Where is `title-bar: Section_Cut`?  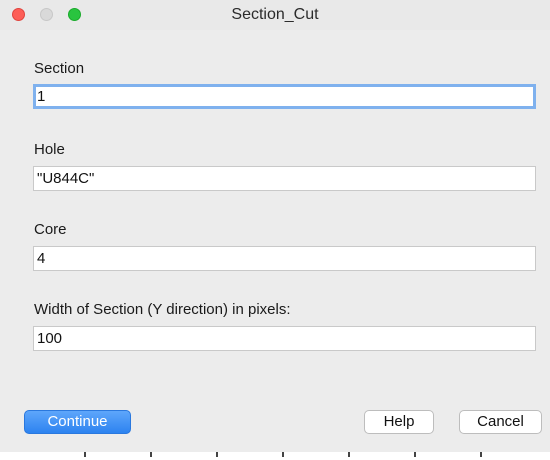
title-bar: Section_Cut is located at coordinates (275, 15).